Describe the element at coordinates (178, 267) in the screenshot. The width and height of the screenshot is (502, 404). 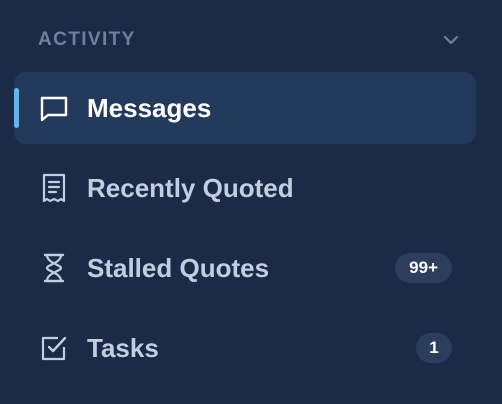
I see `nav-item-label: Stalled Quotes` at that location.